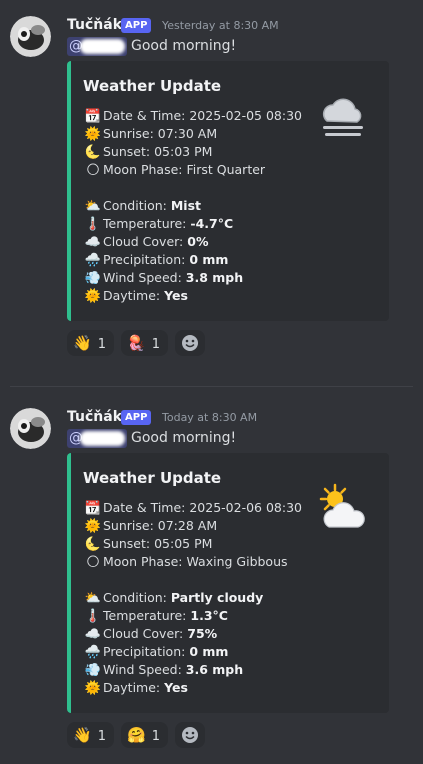  I want to click on info-line-temperature: 🌡️ Temperature: 1.3°C, so click(155, 616).